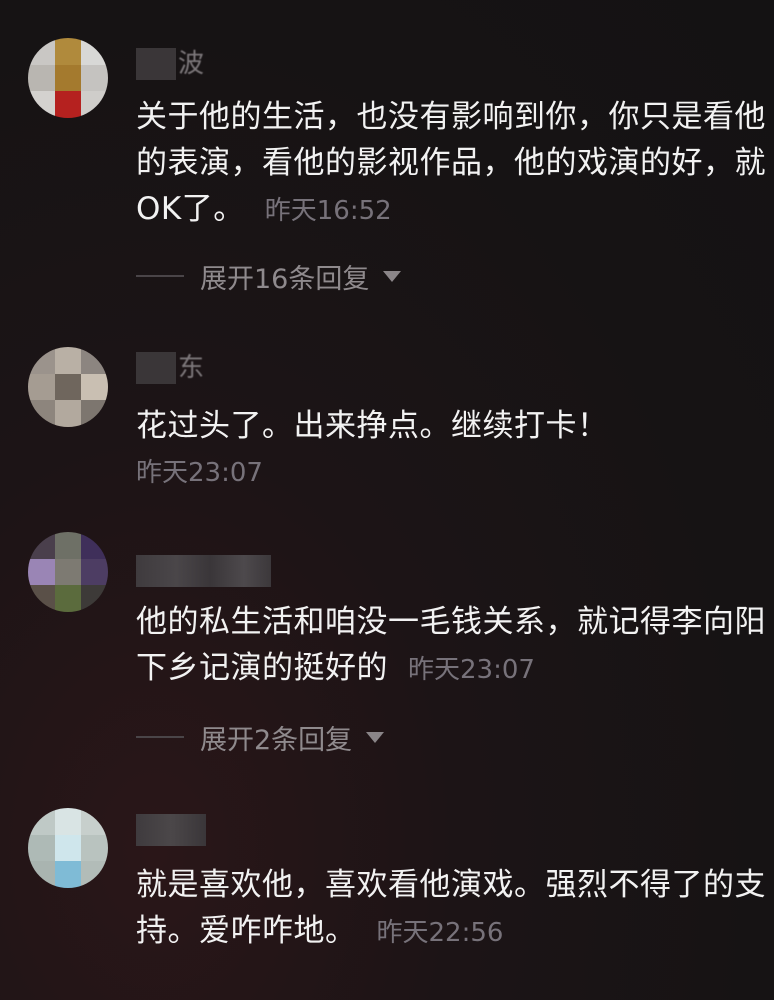  I want to click on username: 东, so click(170, 368).